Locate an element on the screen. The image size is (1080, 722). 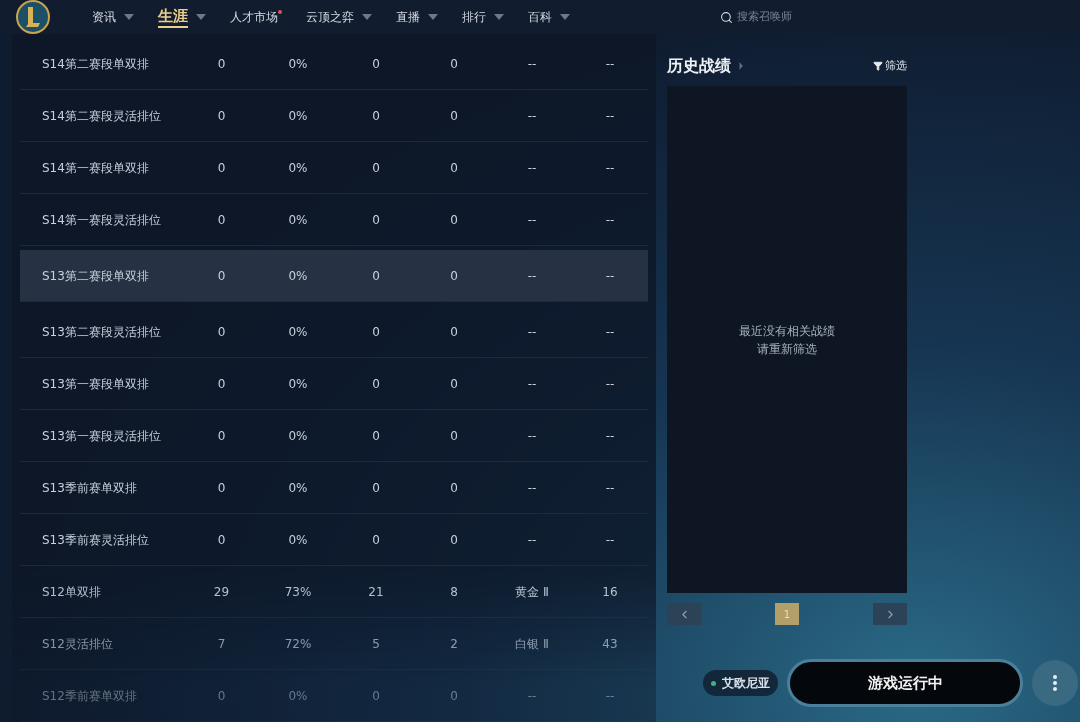
table-row: S13第二赛段单双排 0 0% 0 0 -- -- is located at coordinates (334, 276).